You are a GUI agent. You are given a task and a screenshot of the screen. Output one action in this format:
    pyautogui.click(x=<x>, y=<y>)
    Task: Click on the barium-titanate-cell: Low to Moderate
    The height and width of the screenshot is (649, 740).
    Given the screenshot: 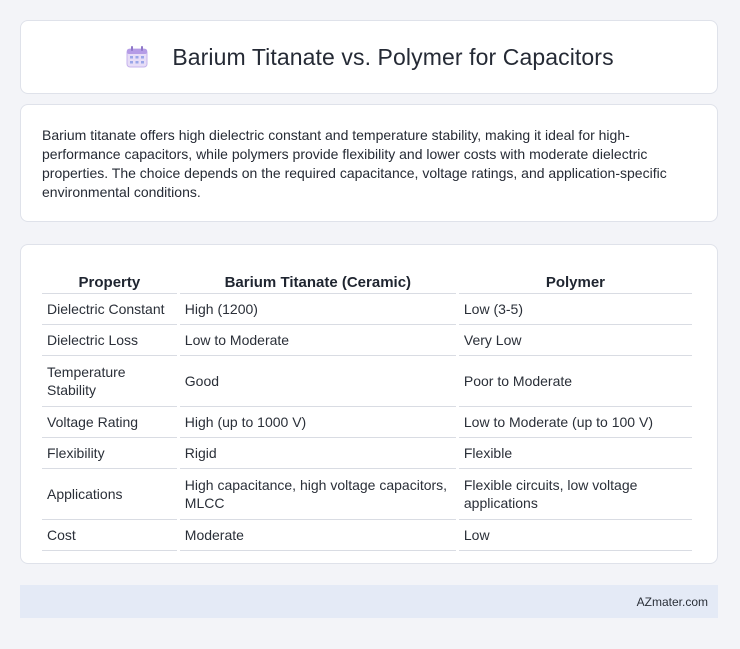 What is the action you would take?
    pyautogui.click(x=317, y=340)
    